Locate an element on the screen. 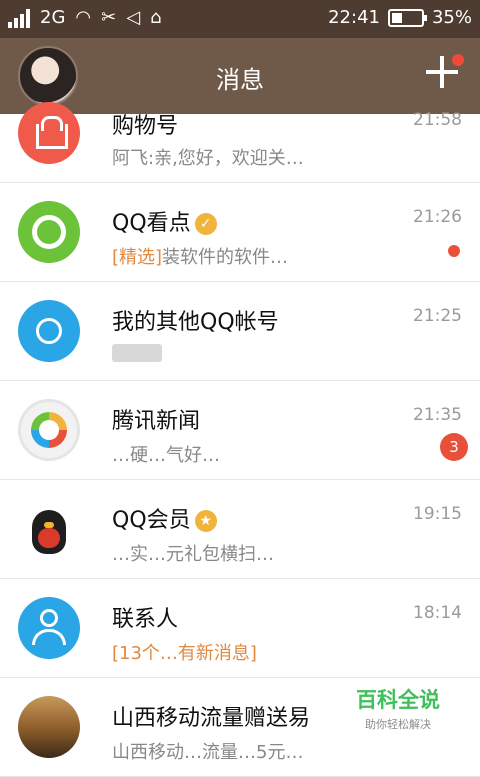  conversation-time: 21:25 is located at coordinates (437, 316).